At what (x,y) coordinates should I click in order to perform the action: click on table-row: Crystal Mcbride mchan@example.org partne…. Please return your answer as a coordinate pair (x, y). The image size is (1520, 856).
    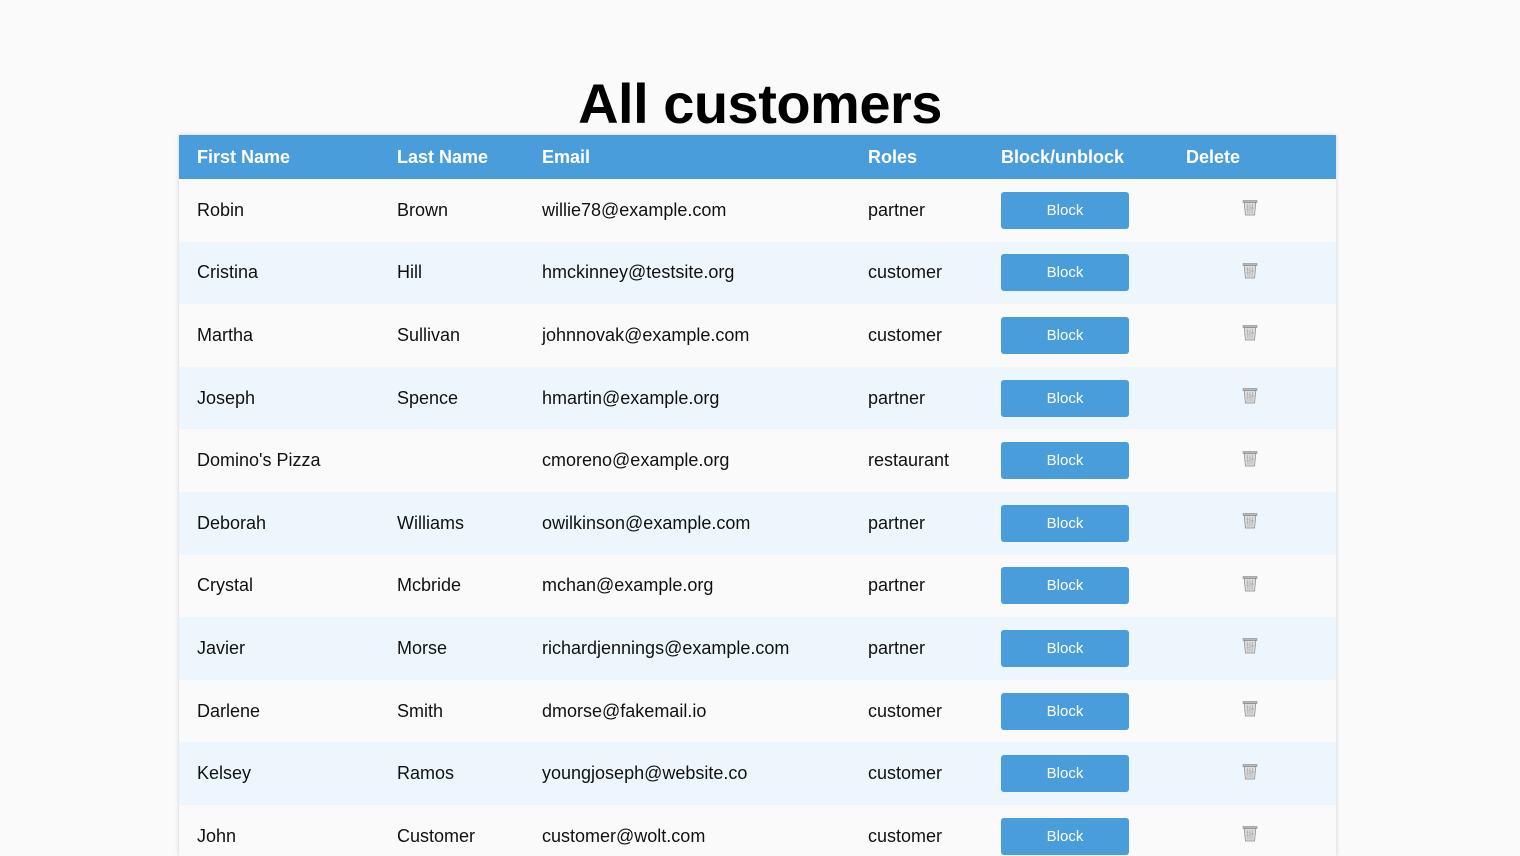
    Looking at the image, I should click on (757, 586).